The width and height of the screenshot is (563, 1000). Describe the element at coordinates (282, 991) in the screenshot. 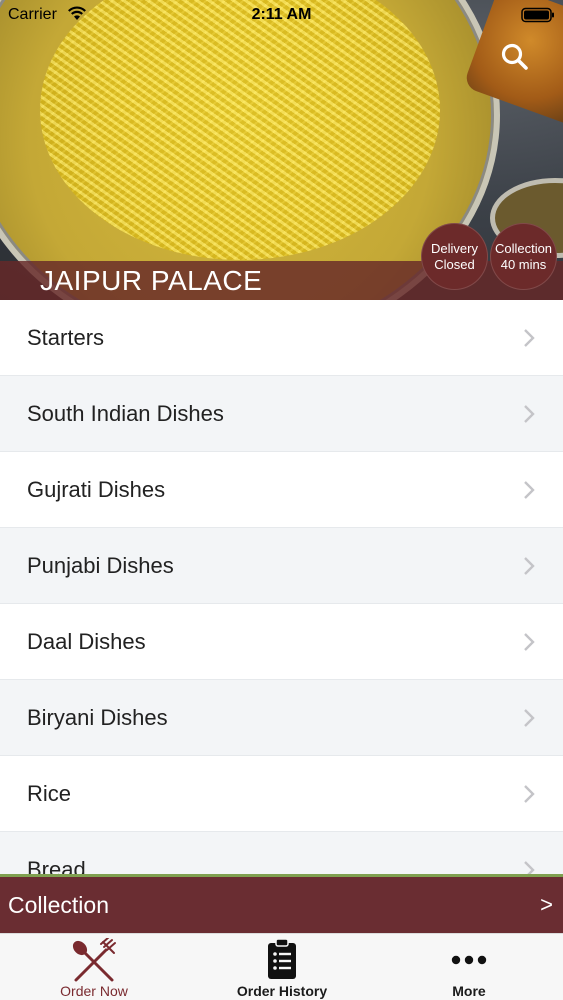

I see `tab-label: Order History` at that location.